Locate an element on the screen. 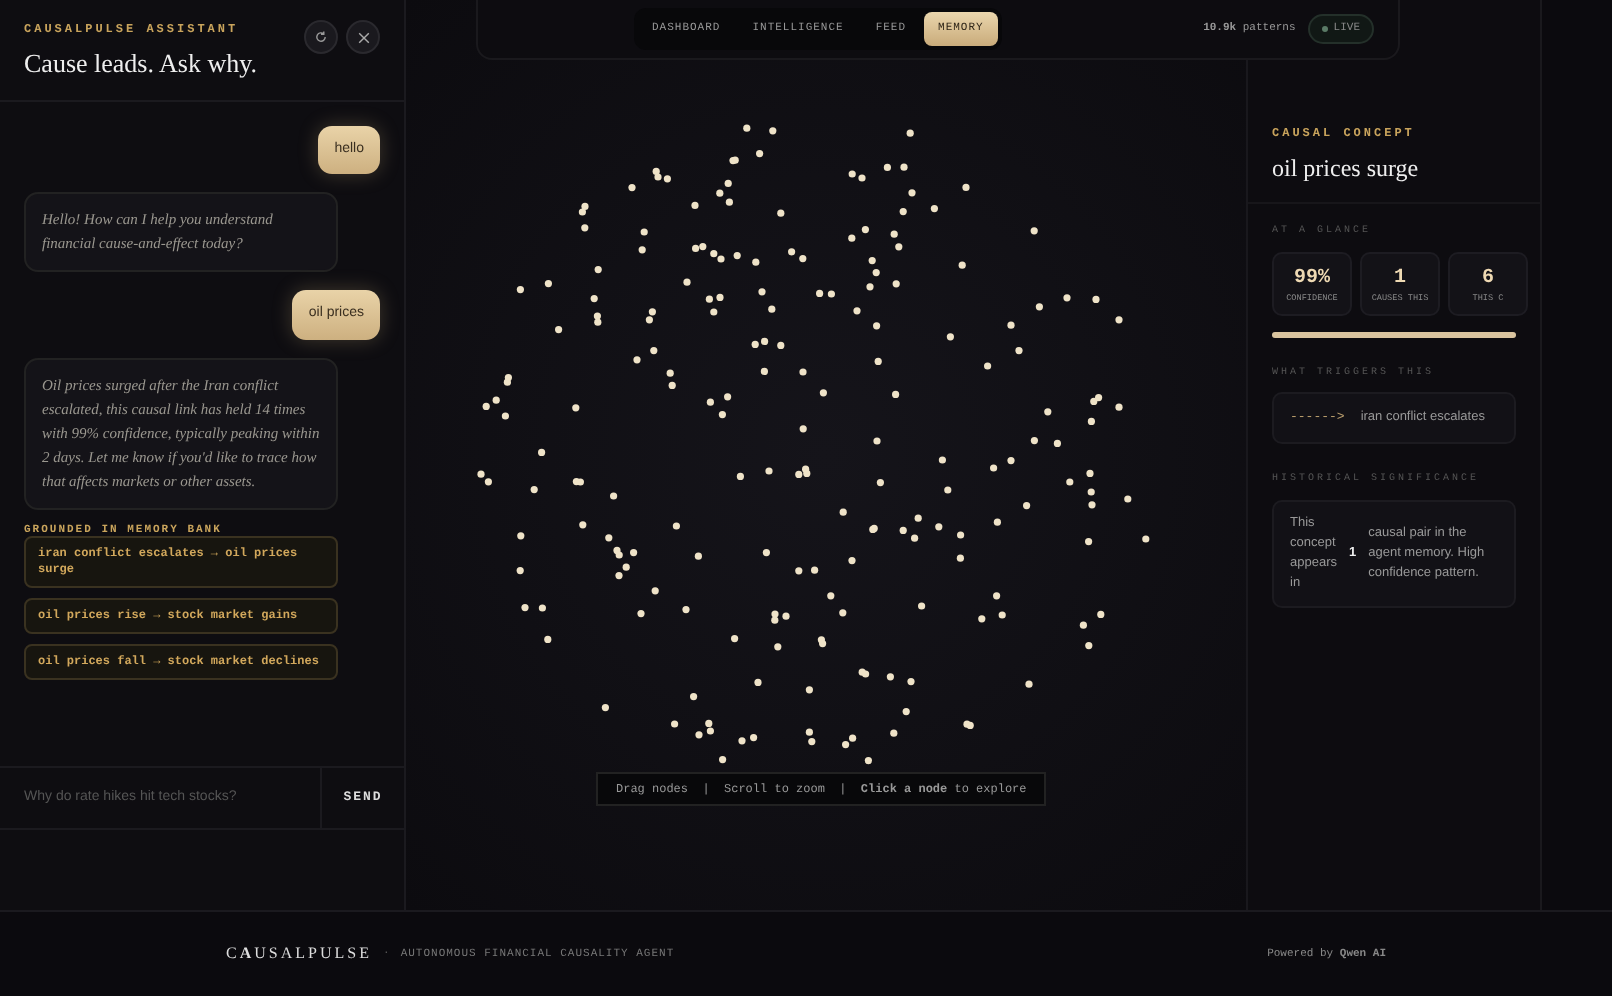  stat-value: 6 is located at coordinates (1487, 279).